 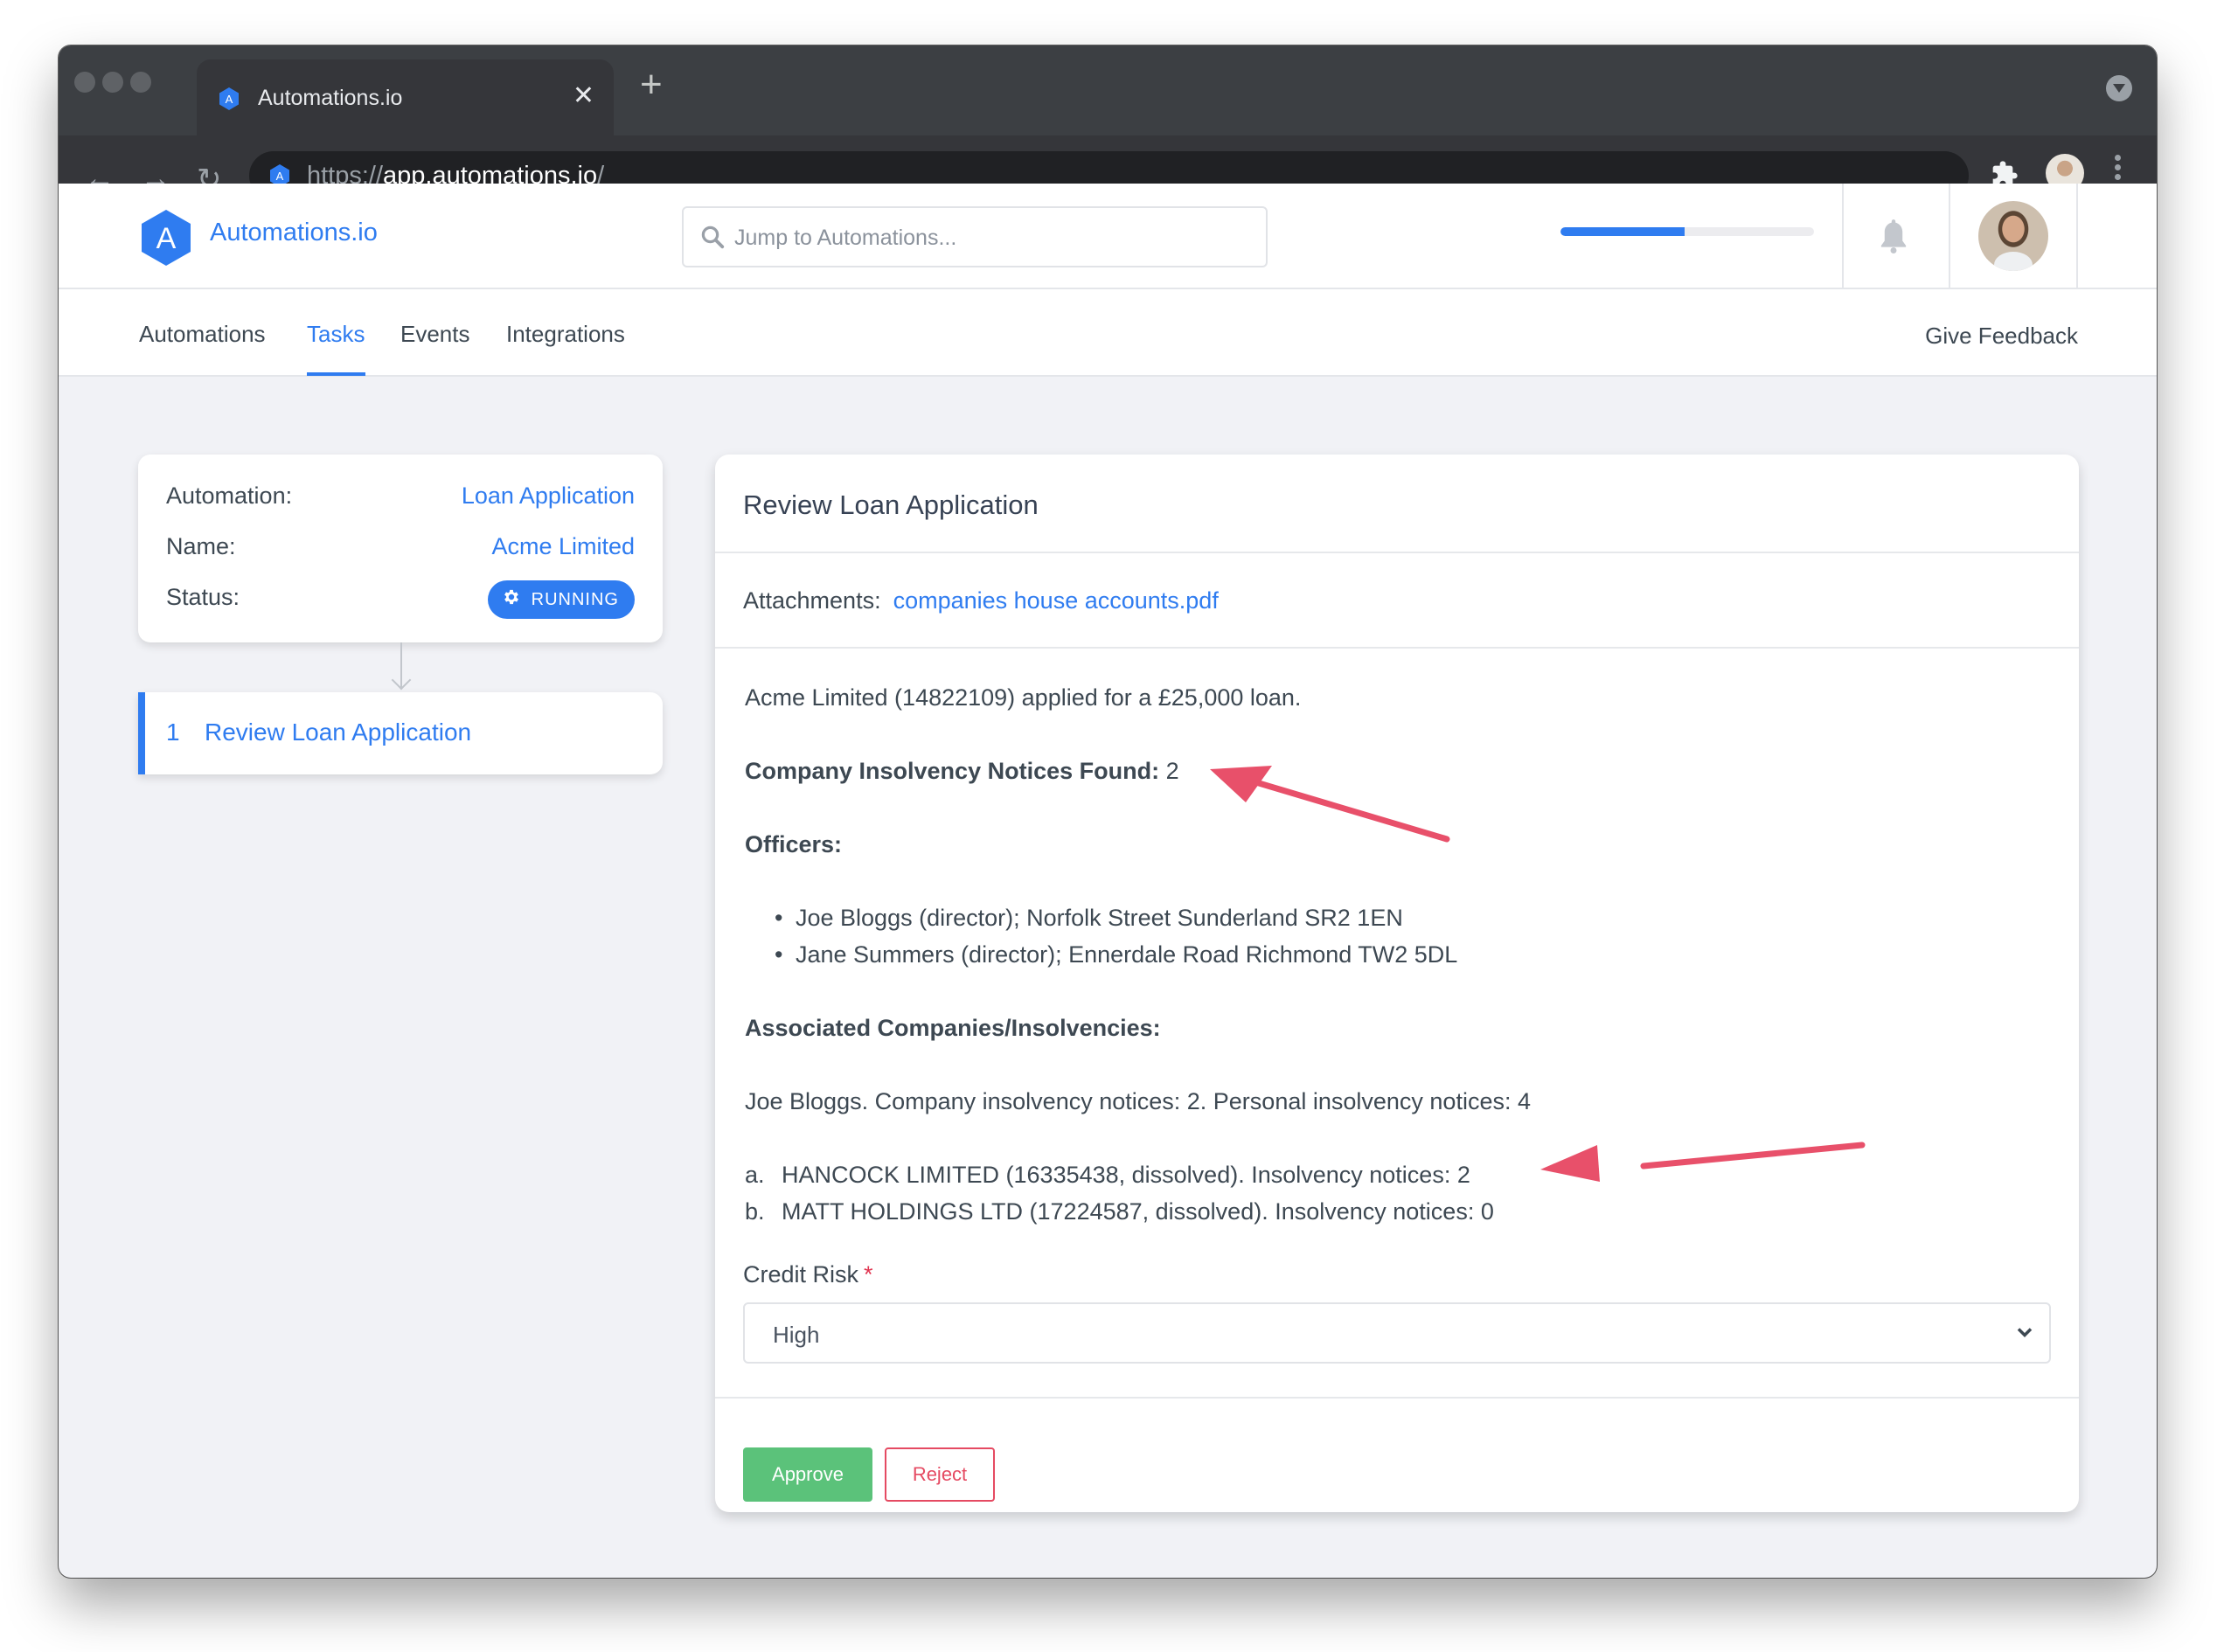 I want to click on give-feedback-link: Give Feedback, so click(x=2002, y=337).